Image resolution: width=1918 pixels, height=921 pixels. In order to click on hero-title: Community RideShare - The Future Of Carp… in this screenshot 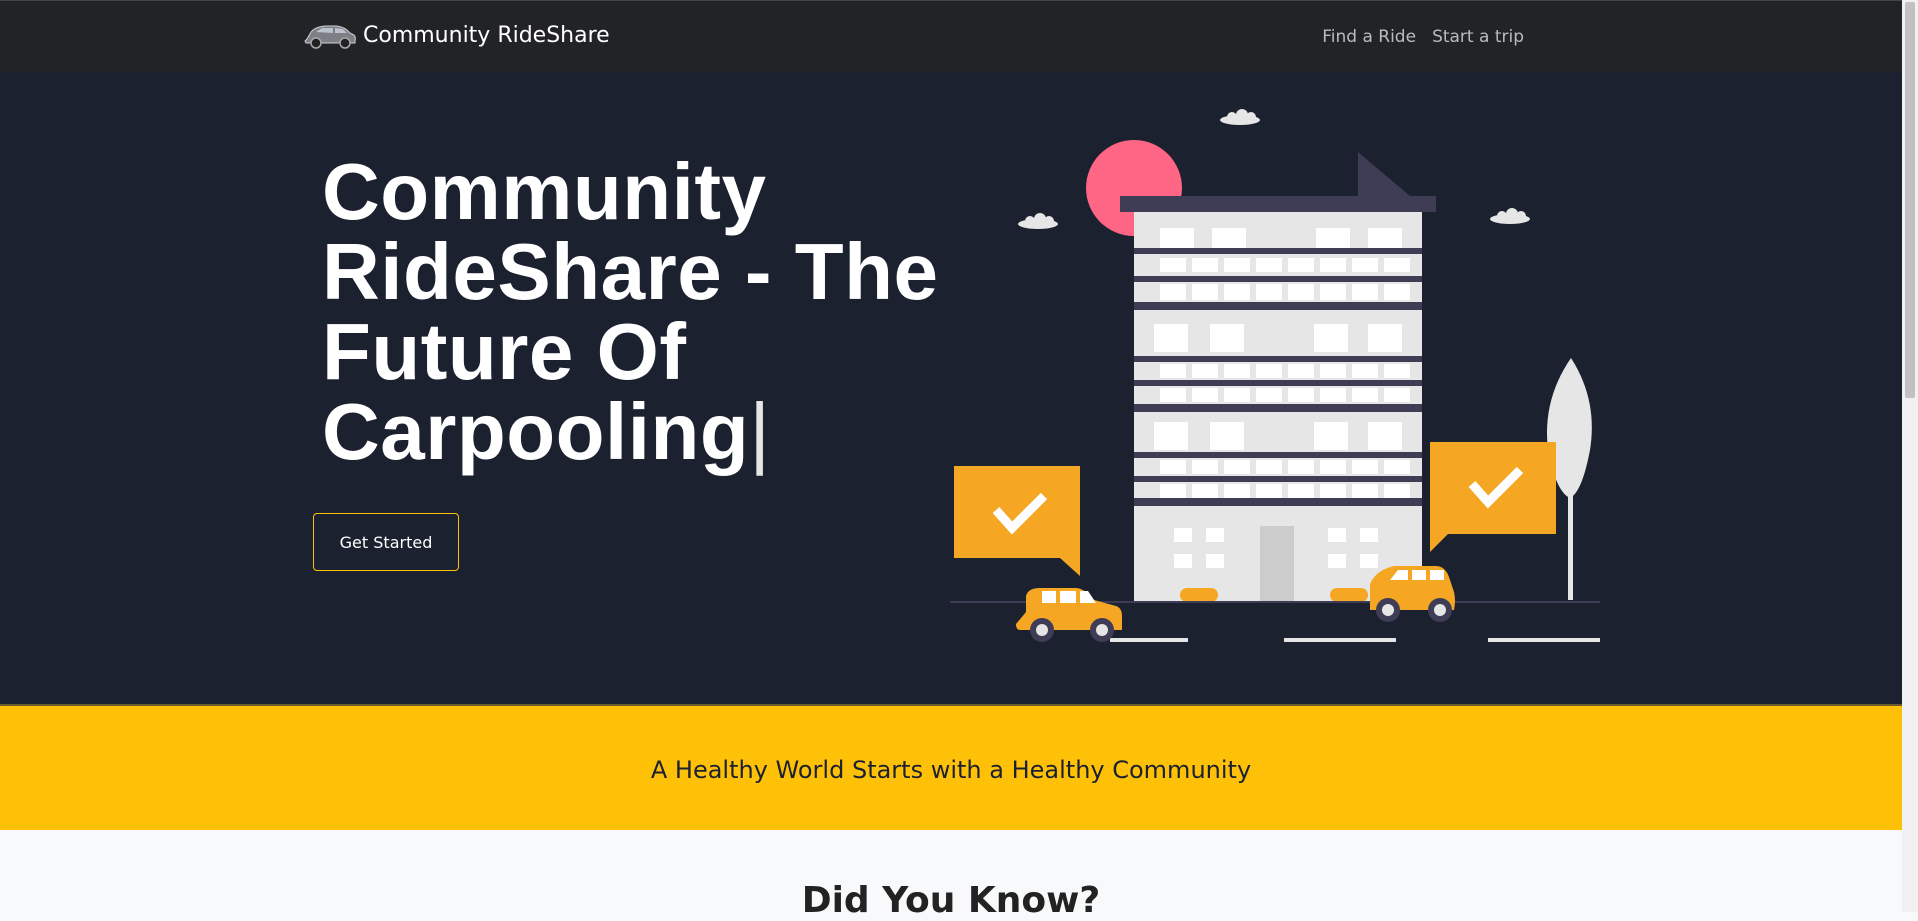, I will do `click(632, 312)`.